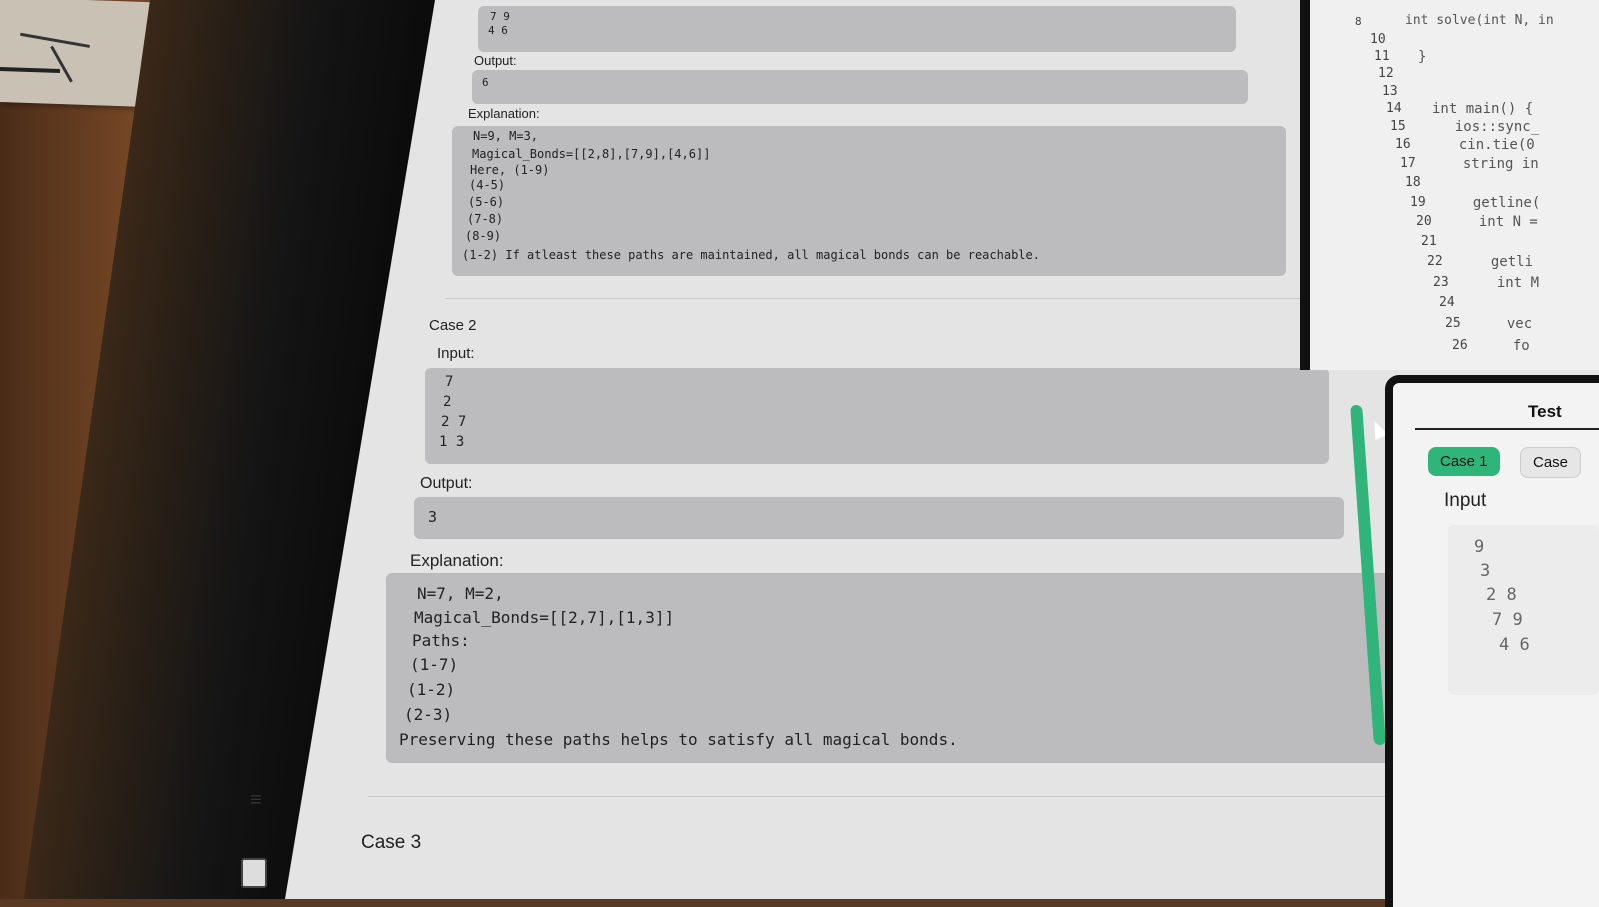 The width and height of the screenshot is (1599, 907). Describe the element at coordinates (433, 517) in the screenshot. I see `case2-output-value: 3` at that location.